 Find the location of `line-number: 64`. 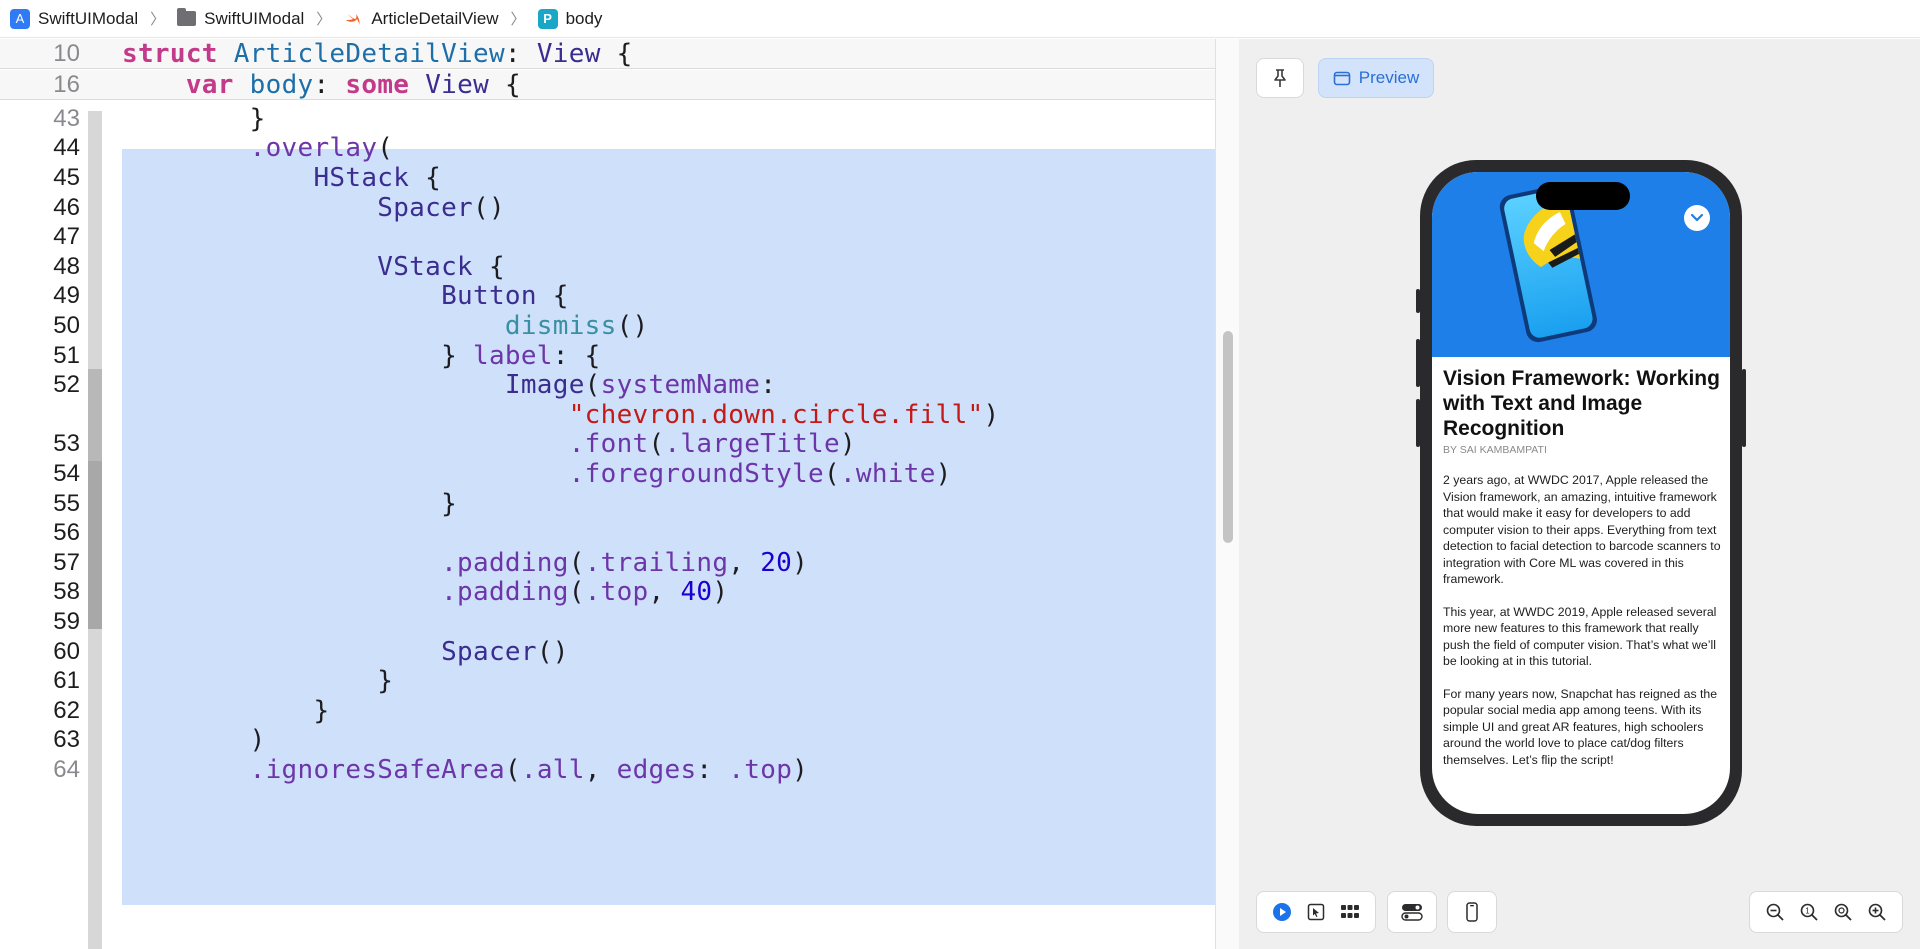

line-number: 64 is located at coordinates (66, 769).